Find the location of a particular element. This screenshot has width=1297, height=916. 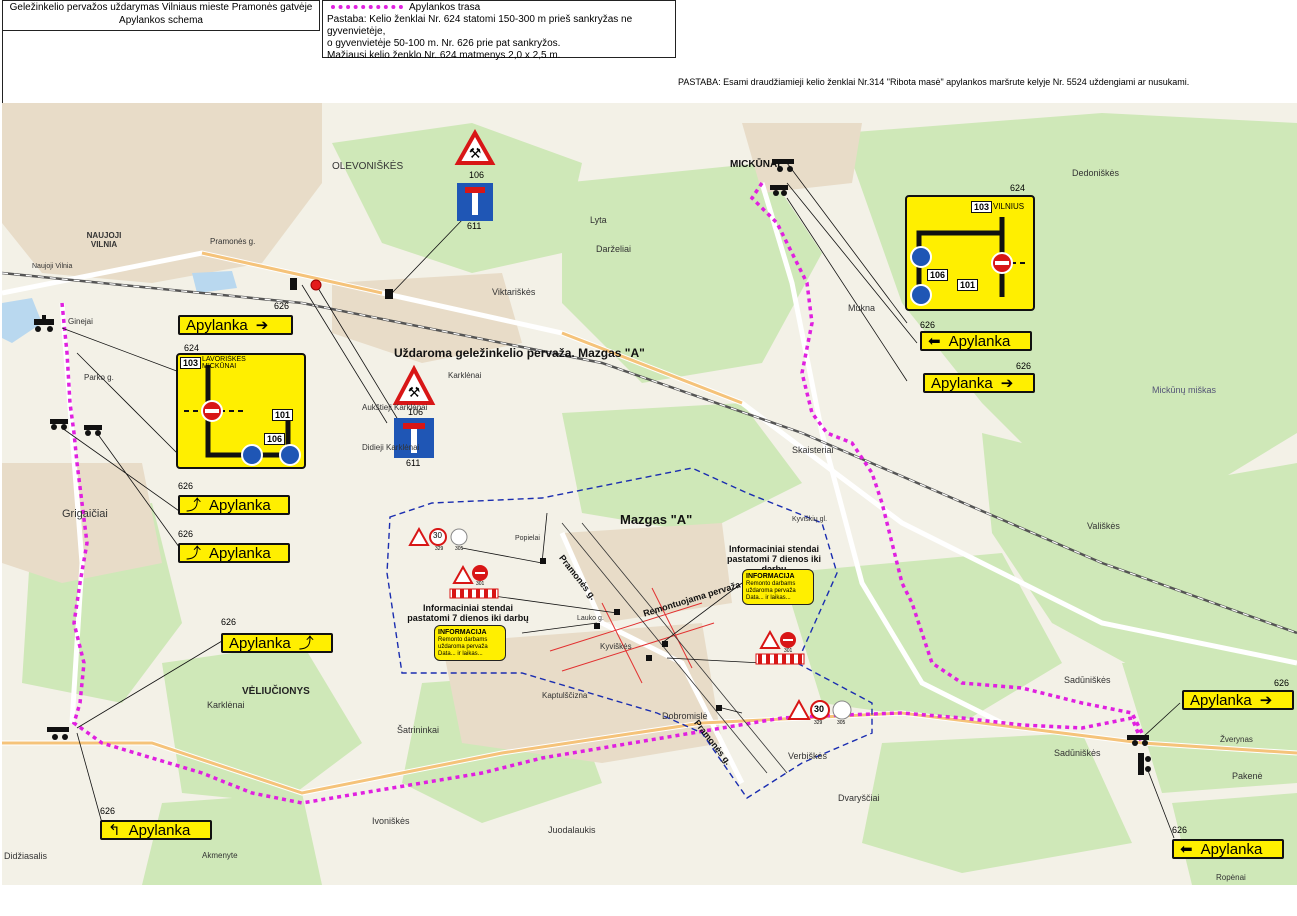

detour-sign-7: Apylanka ➔ is located at coordinates (1238, 700).